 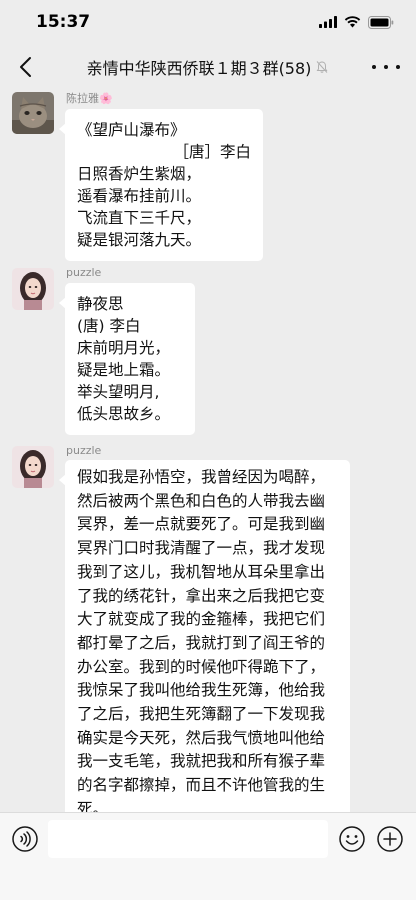 I want to click on message-line: (唐) 李白, so click(x=109, y=326).